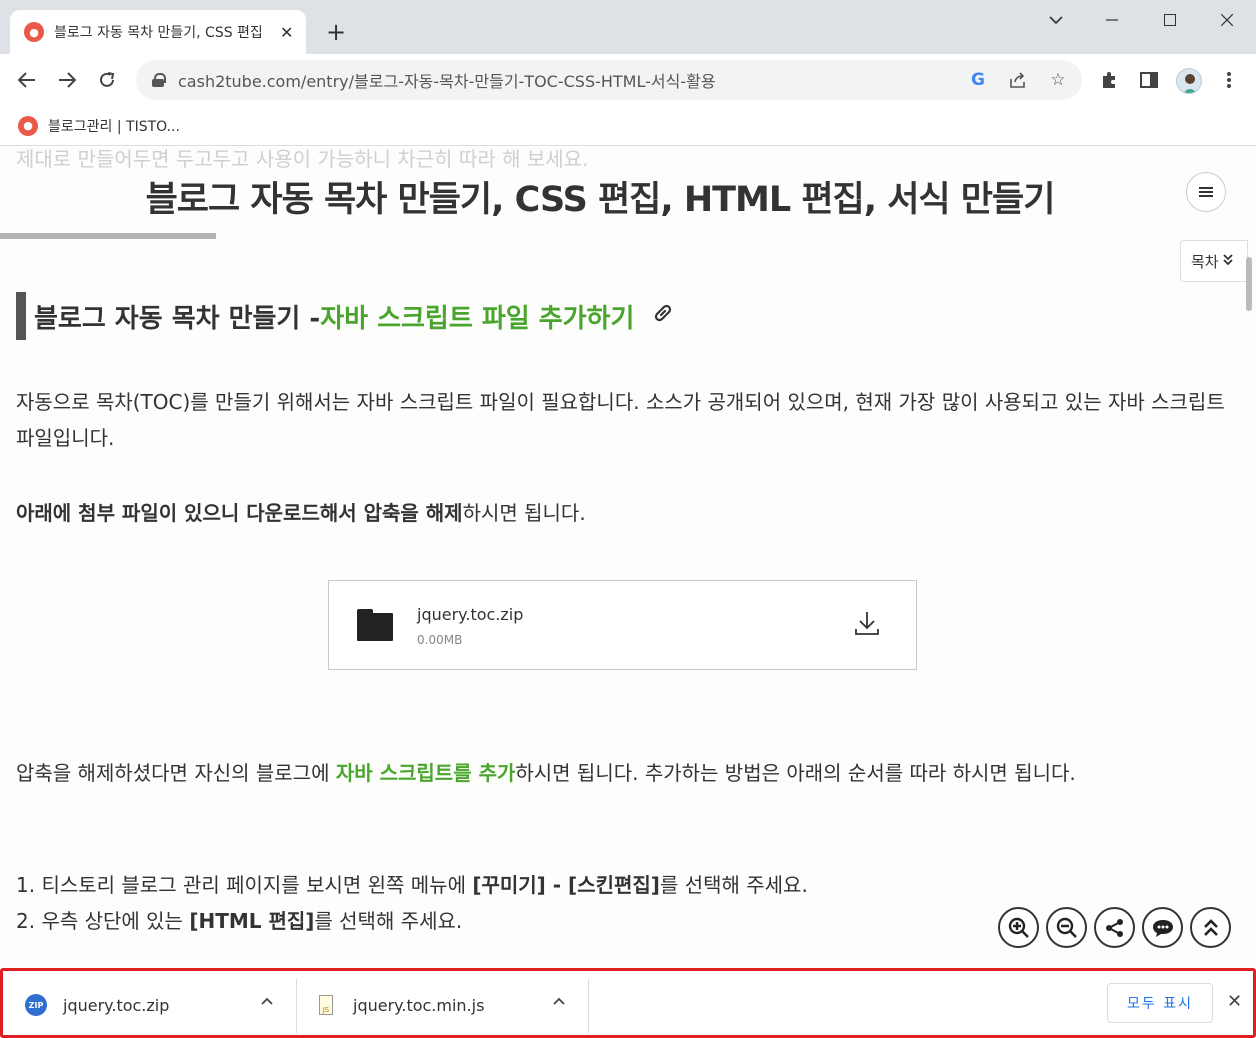  Describe the element at coordinates (28, 125) in the screenshot. I see `tistory-bookmark-icon: ●` at that location.